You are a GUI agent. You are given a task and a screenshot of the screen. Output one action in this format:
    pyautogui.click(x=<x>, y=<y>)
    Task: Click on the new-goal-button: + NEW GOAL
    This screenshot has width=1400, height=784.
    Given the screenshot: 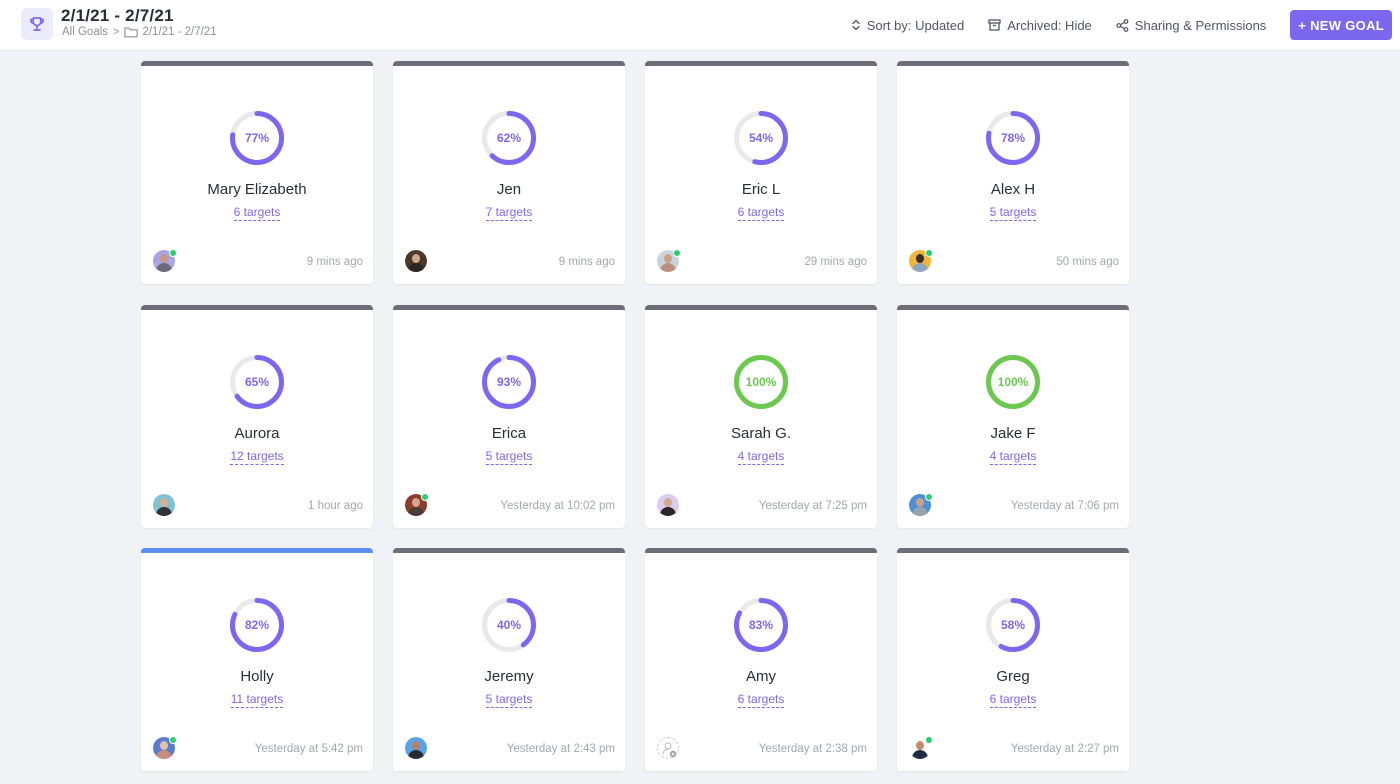 What is the action you would take?
    pyautogui.click(x=1341, y=25)
    